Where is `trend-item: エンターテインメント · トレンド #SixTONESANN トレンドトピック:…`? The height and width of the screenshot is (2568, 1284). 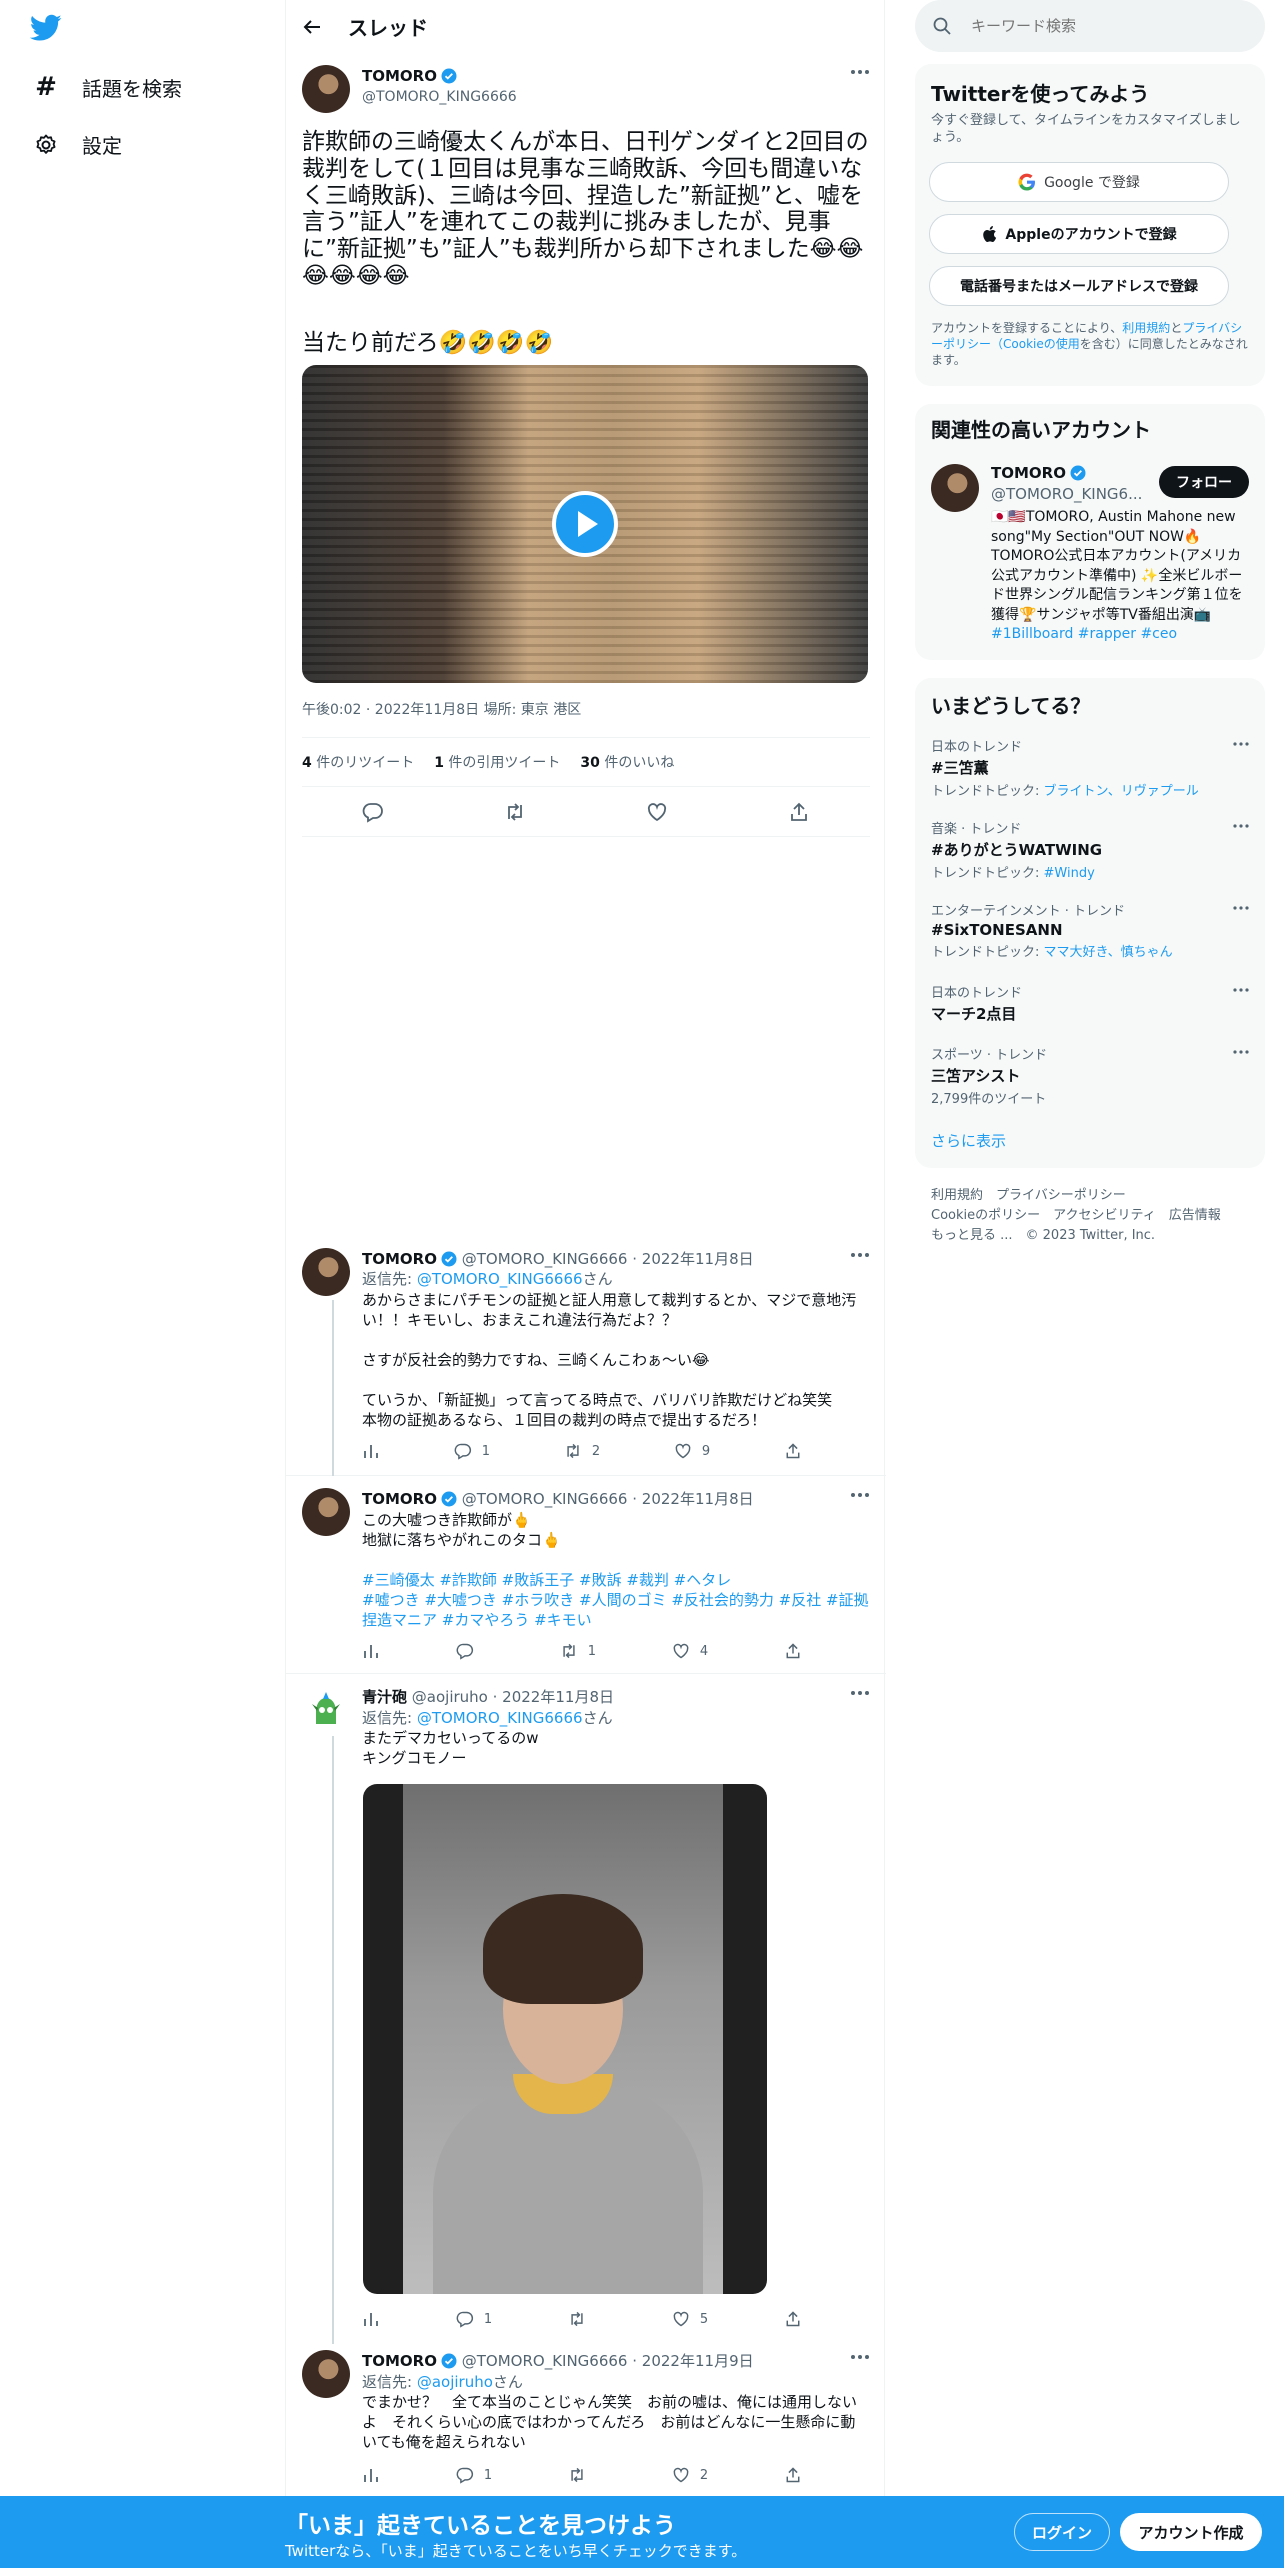
trend-item: エンターテインメント · トレンド #SixTONESANN トレンドトピック:… is located at coordinates (1090, 930).